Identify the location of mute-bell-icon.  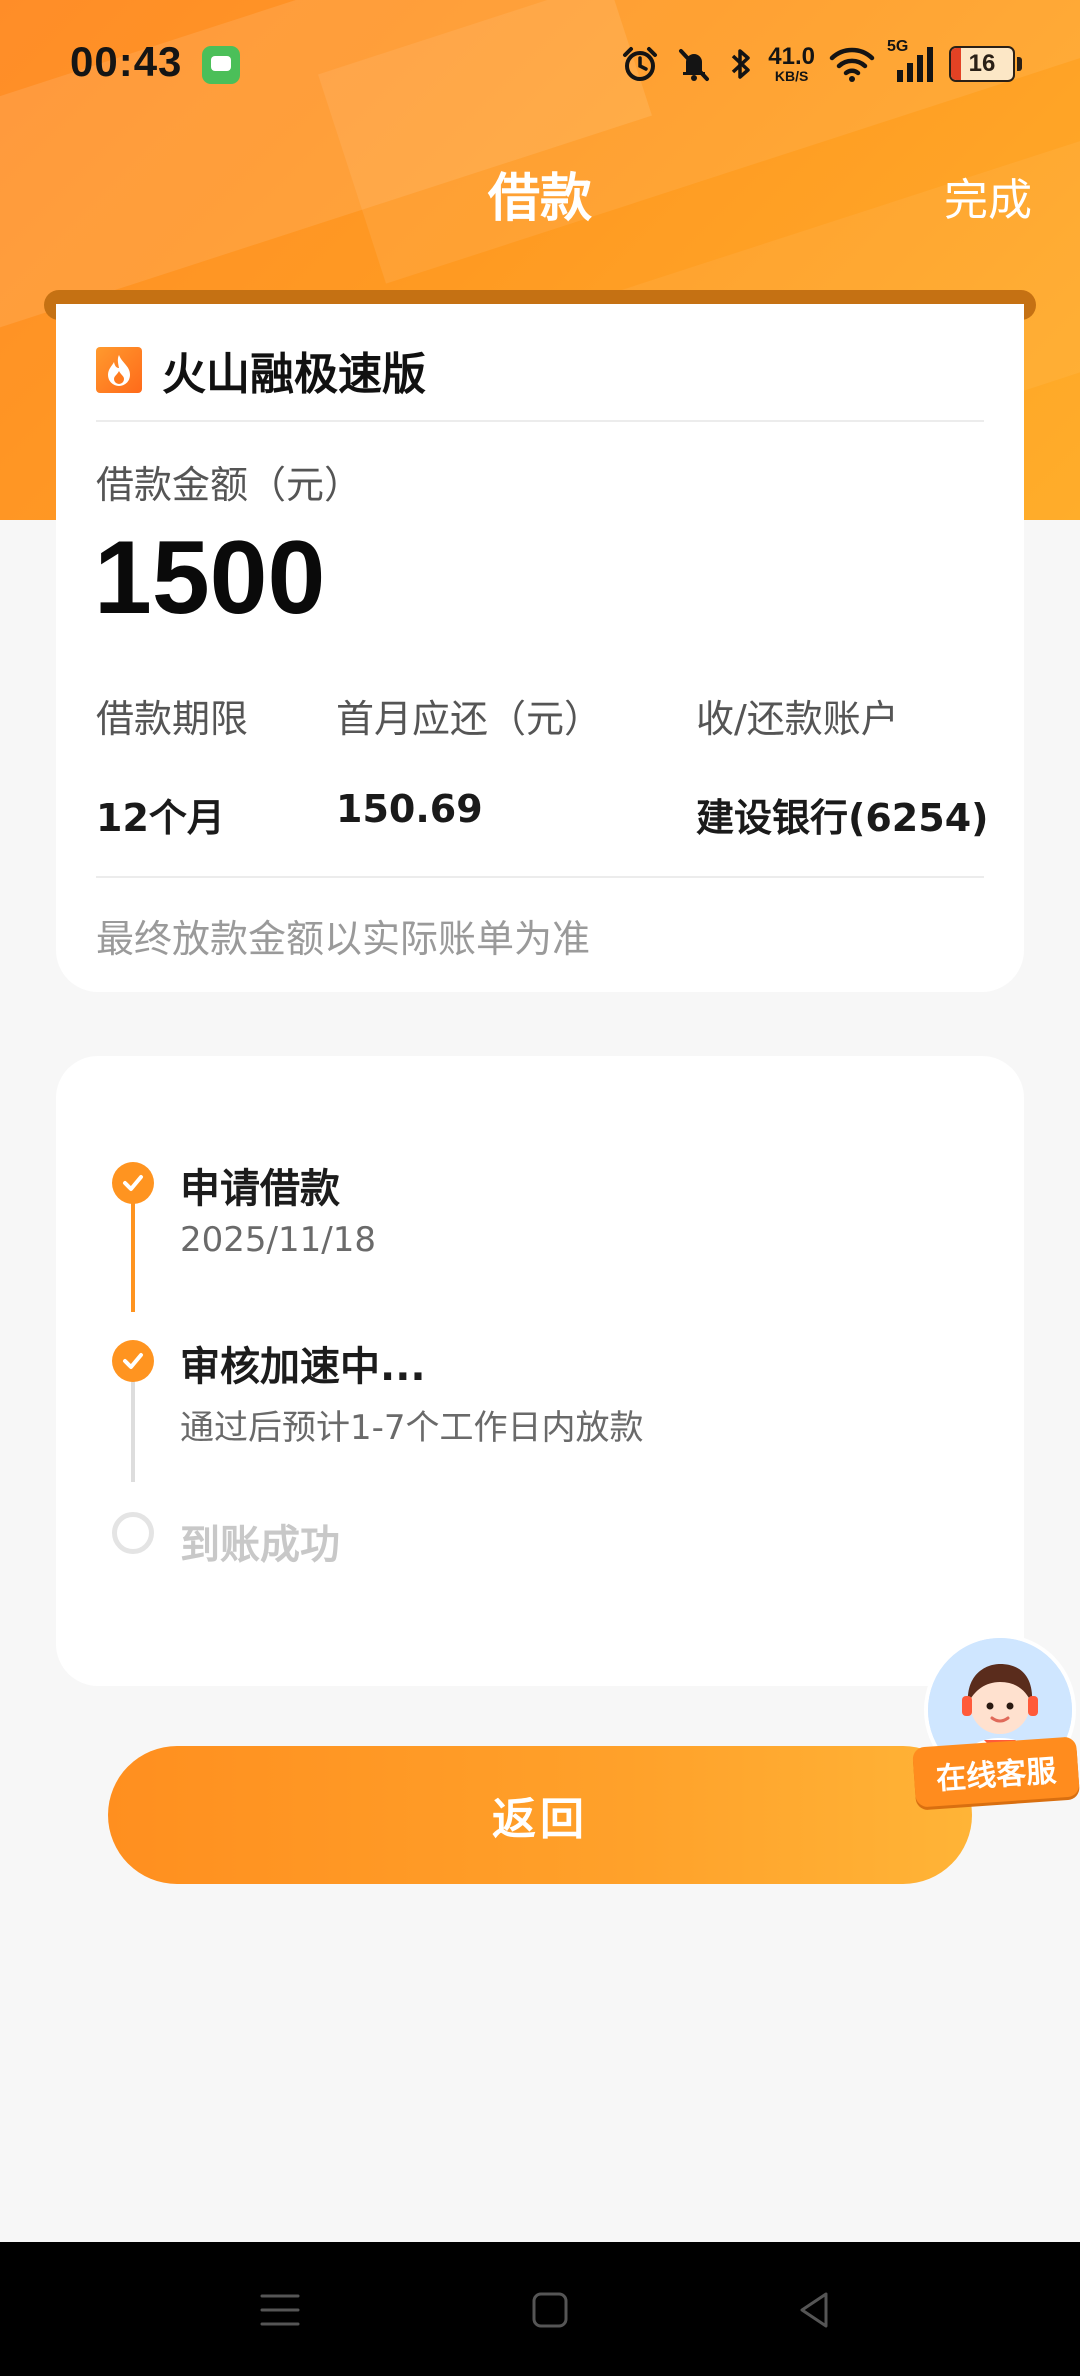
(694, 64).